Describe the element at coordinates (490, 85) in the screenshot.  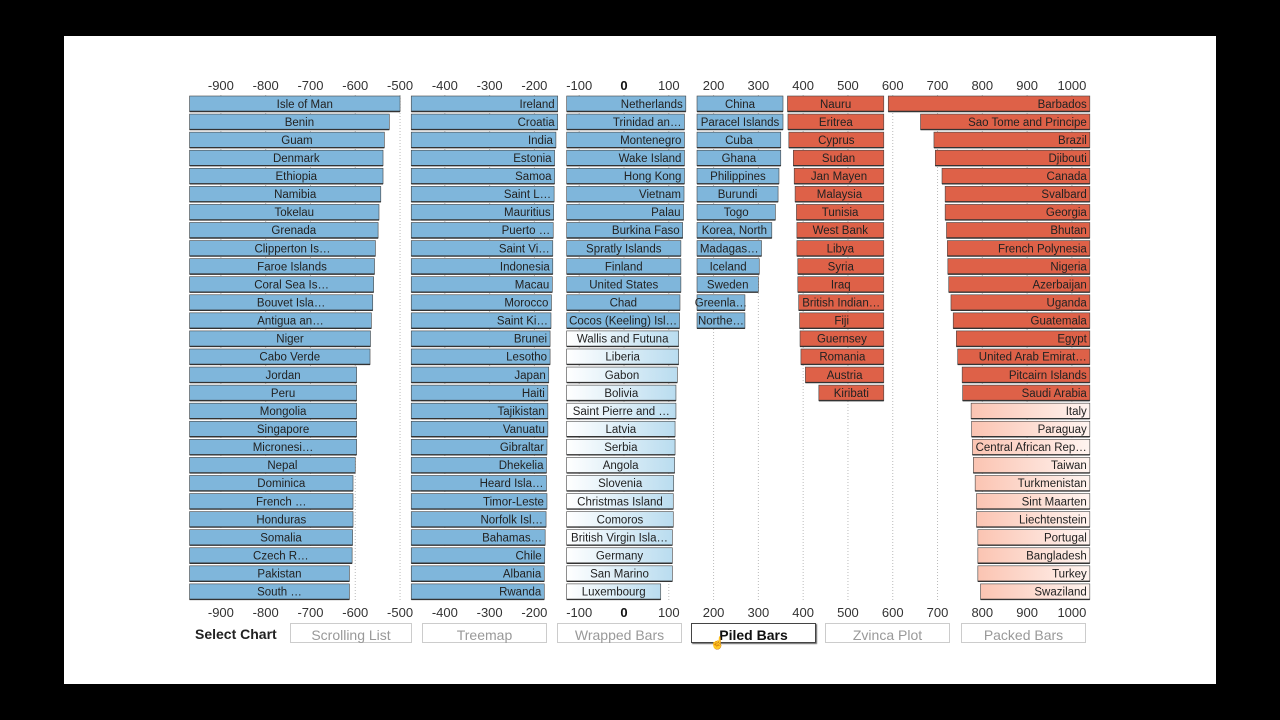
I see `x-tick-label-top: -300` at that location.